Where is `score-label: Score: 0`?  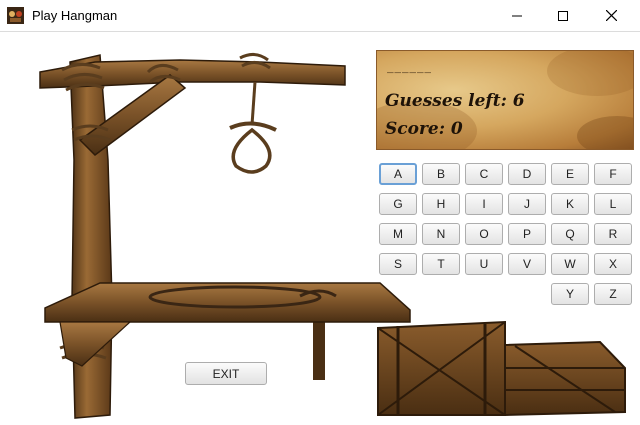
score-label: Score: 0 is located at coordinates (424, 129).